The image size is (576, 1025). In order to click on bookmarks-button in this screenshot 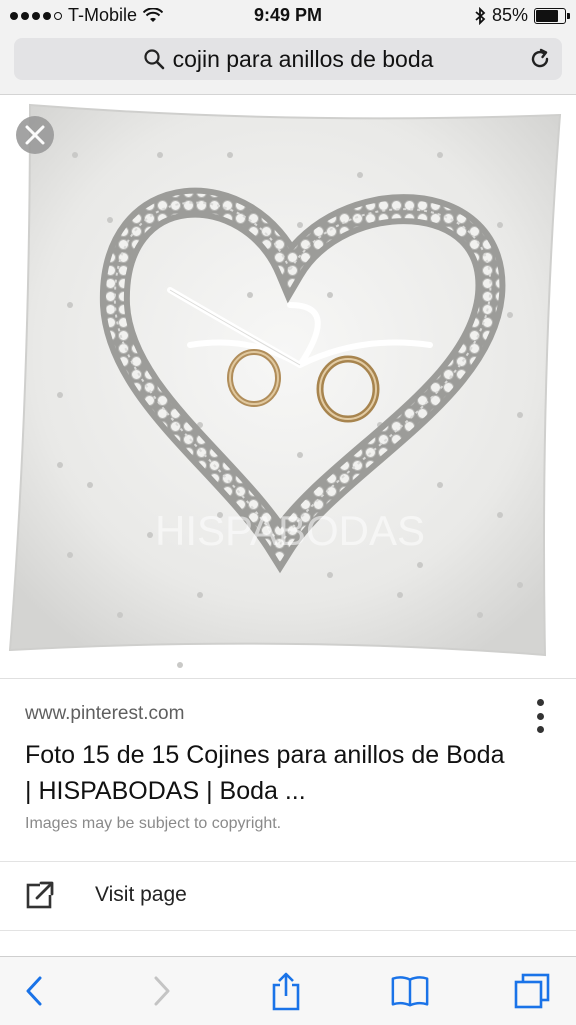, I will do `click(410, 991)`.